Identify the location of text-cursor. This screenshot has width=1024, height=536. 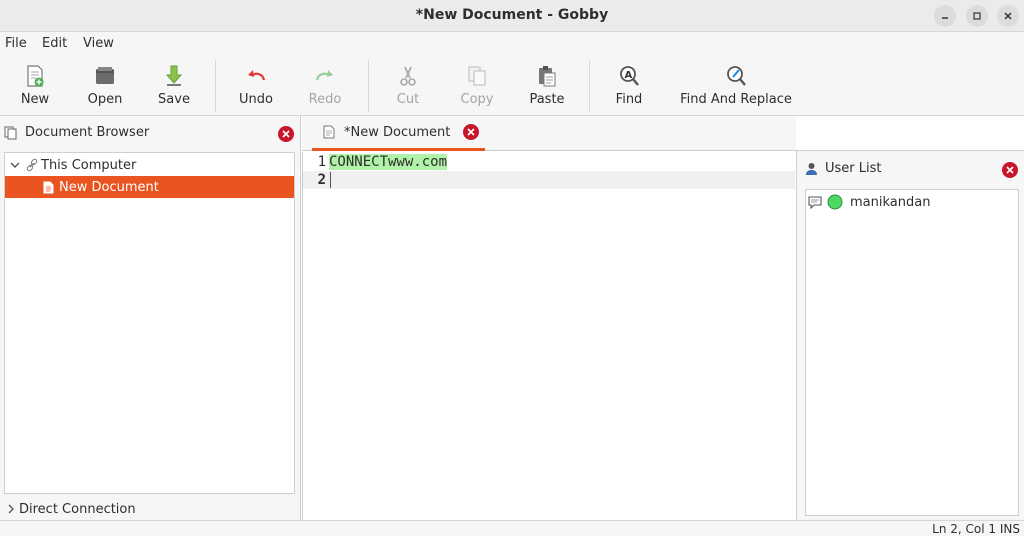
(330, 180).